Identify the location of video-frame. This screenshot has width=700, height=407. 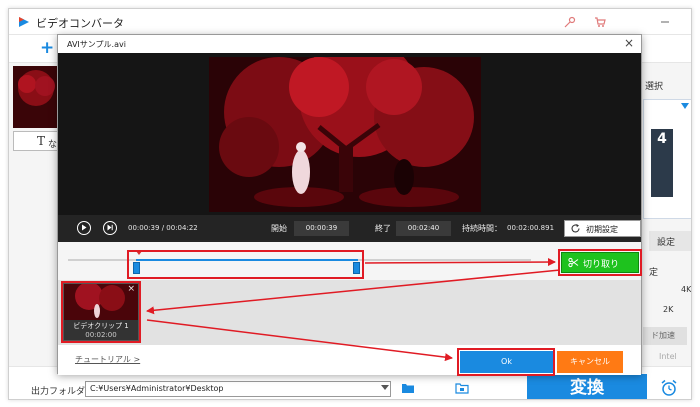
(345, 134).